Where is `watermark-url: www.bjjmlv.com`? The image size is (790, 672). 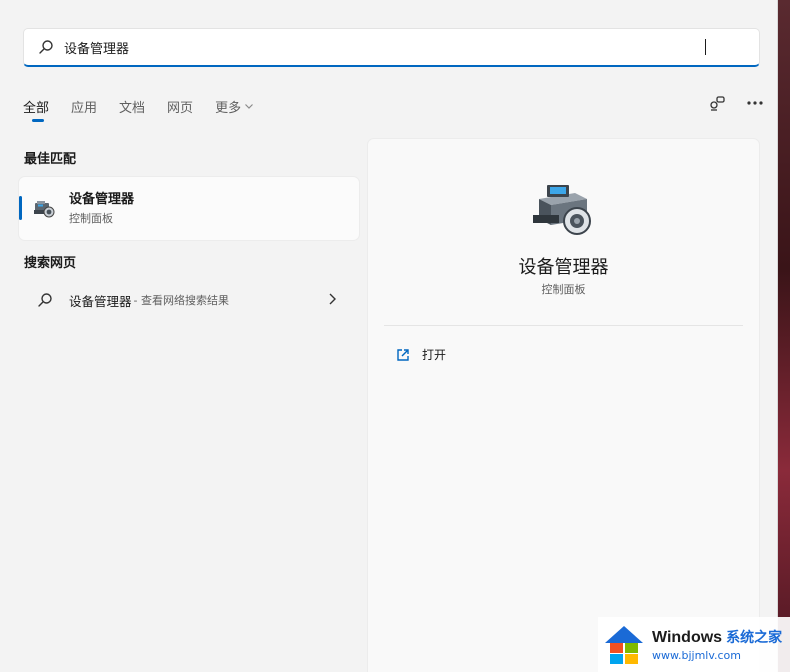 watermark-url: www.bjjmlv.com is located at coordinates (696, 655).